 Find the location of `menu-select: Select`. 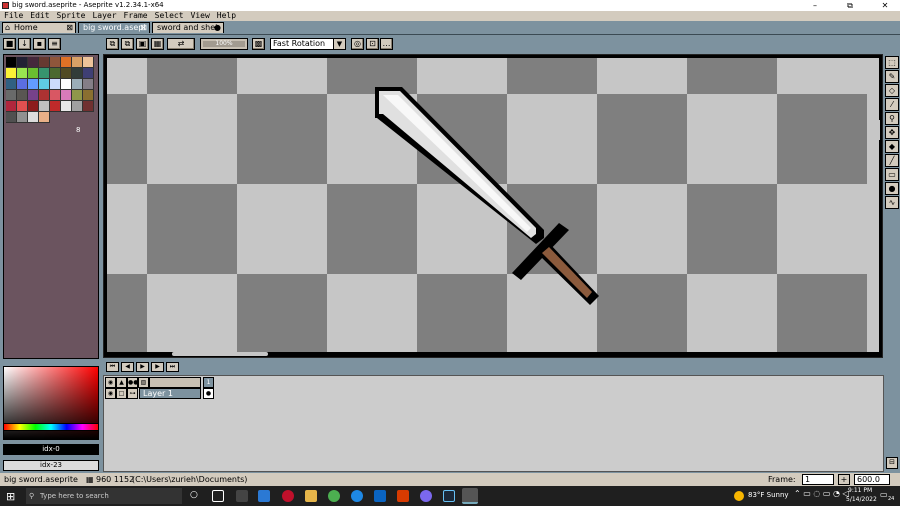

menu-select: Select is located at coordinates (169, 16).